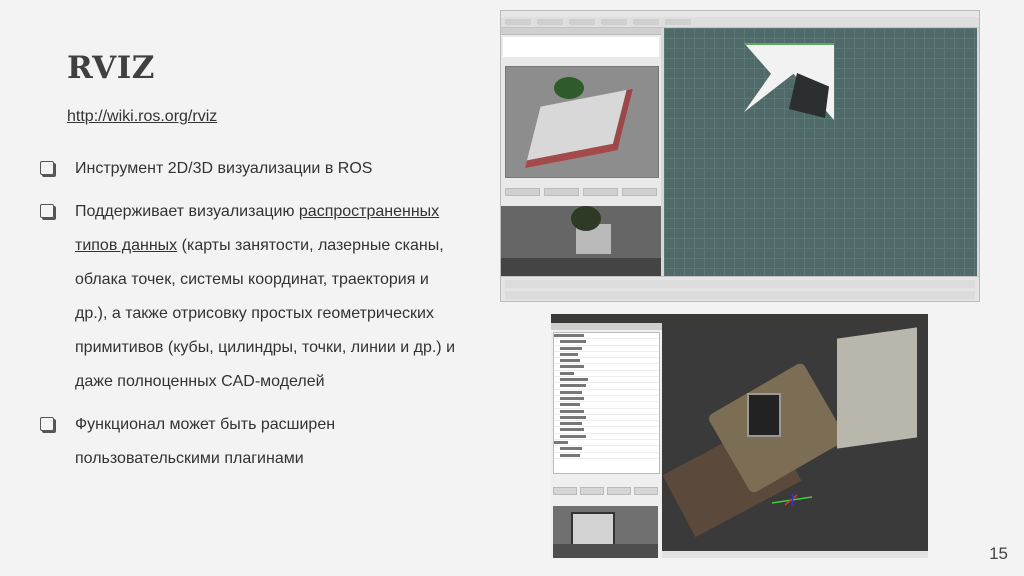  Describe the element at coordinates (142, 117) in the screenshot. I see `rviz-url-link: http://wiki.ros.org/rviz` at that location.